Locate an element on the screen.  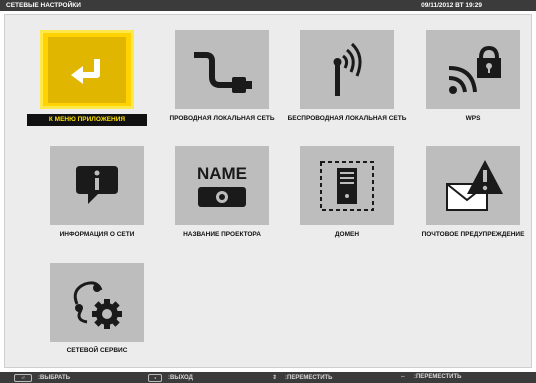
tile-wps-label: WPS is located at coordinates (473, 118).